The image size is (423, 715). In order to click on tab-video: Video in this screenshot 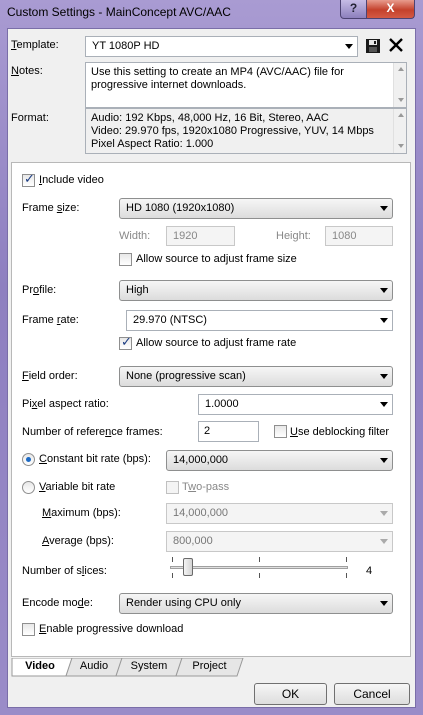, I will do `click(40, 666)`.